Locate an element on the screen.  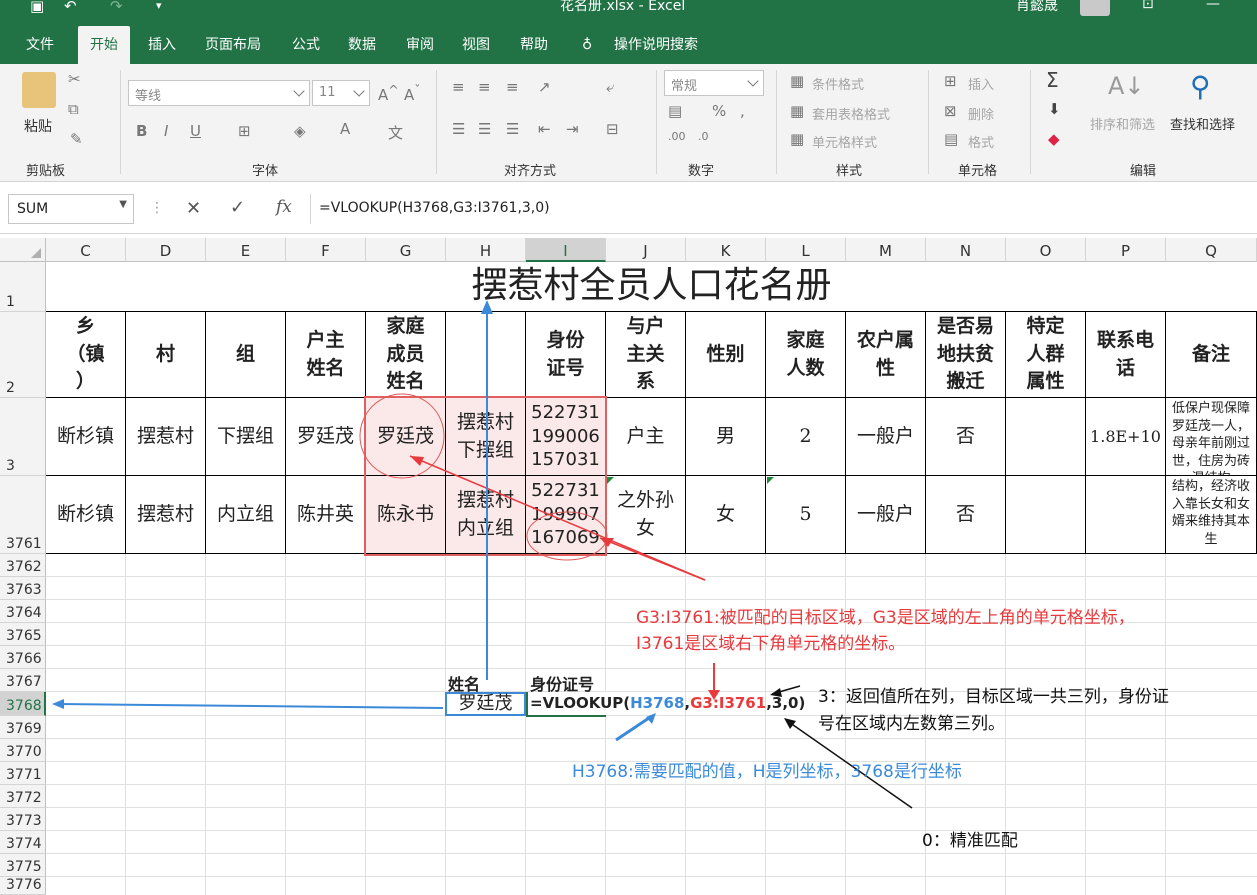
underline-icon: U is located at coordinates (195, 131).